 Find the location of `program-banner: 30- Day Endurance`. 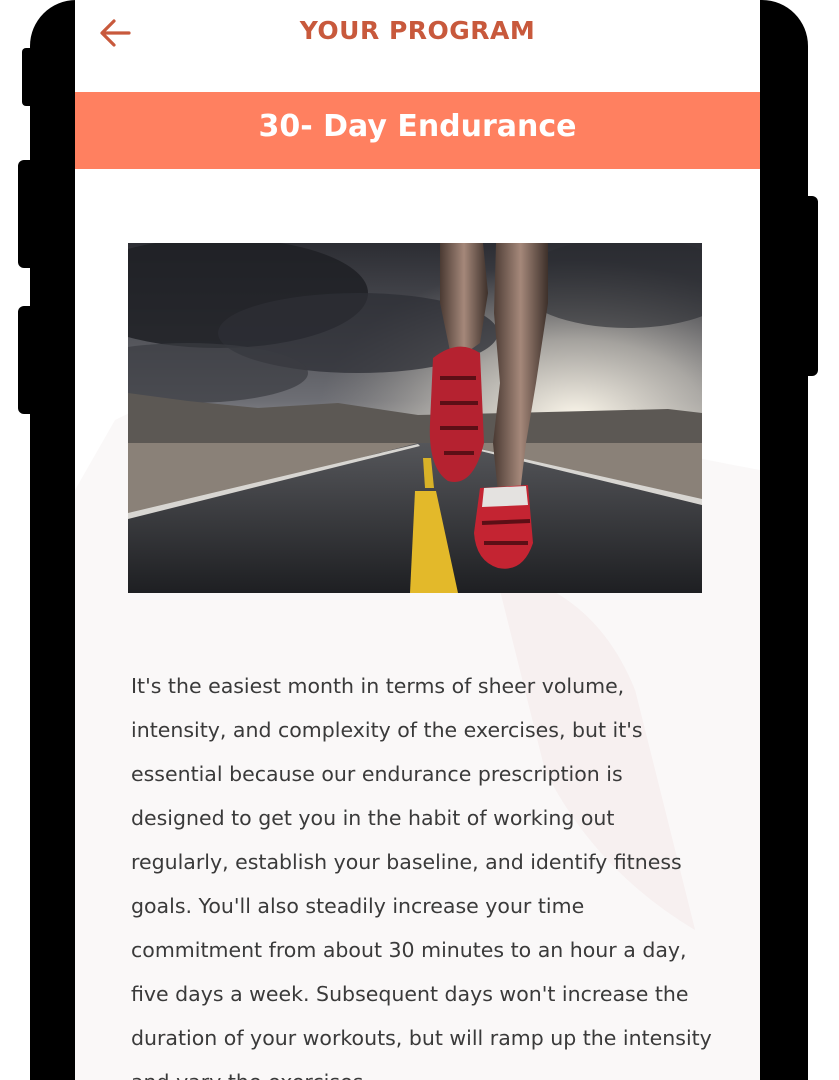

program-banner: 30- Day Endurance is located at coordinates (417, 130).